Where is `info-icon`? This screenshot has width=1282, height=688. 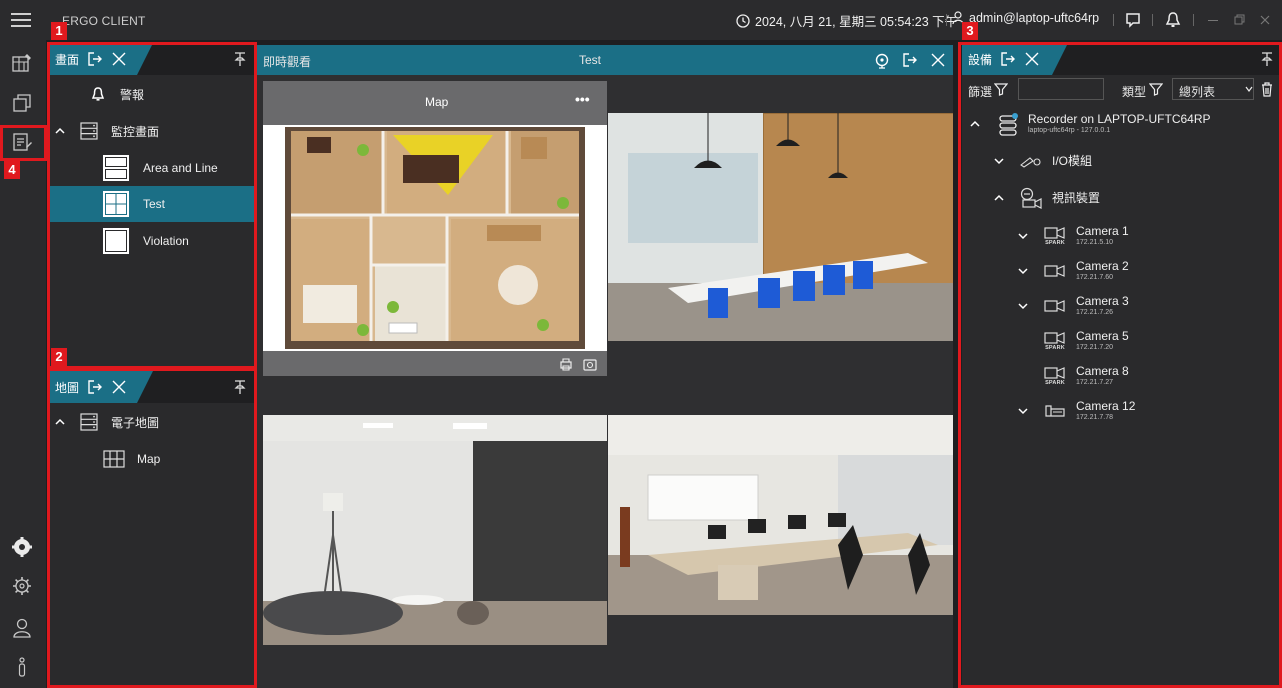
info-icon is located at coordinates (22, 667).